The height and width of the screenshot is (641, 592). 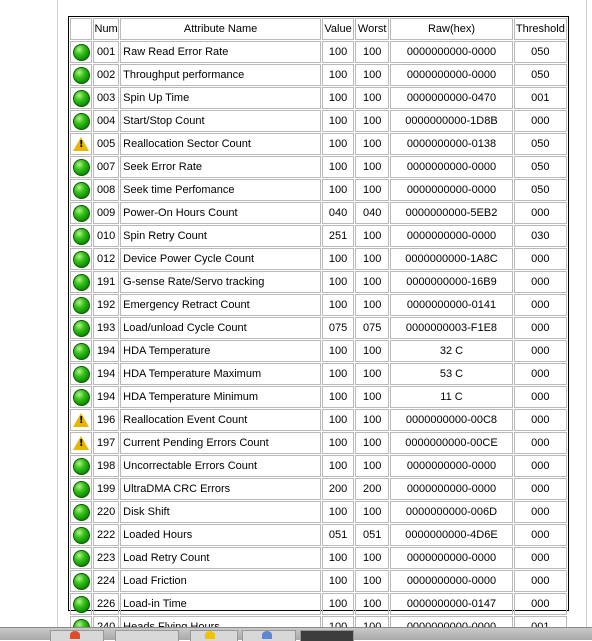 I want to click on attribute-raw: 0000000003-F1E8, so click(x=451, y=328).